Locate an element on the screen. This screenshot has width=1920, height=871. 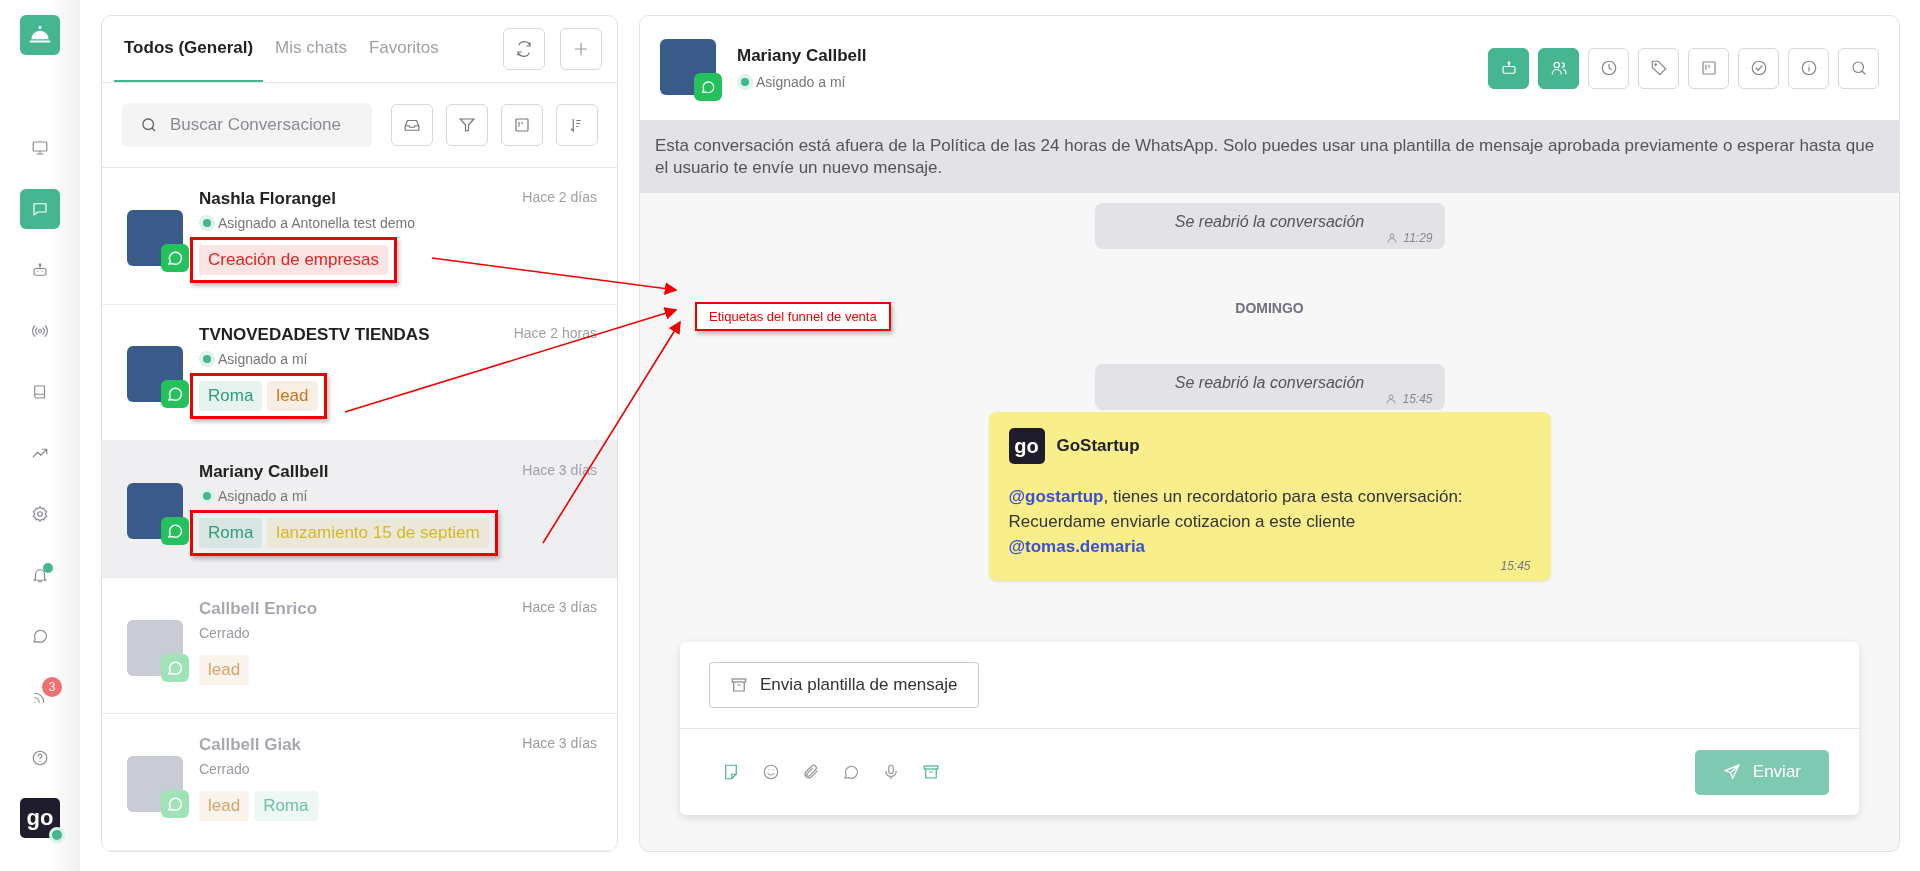
search-button is located at coordinates (1858, 68).